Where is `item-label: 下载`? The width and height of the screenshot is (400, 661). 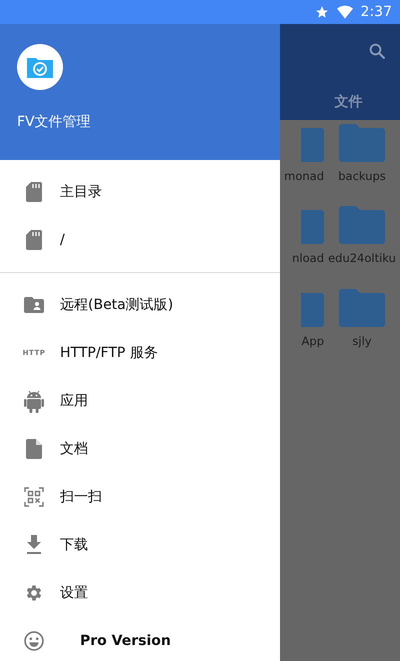
item-label: 下载 is located at coordinates (74, 545).